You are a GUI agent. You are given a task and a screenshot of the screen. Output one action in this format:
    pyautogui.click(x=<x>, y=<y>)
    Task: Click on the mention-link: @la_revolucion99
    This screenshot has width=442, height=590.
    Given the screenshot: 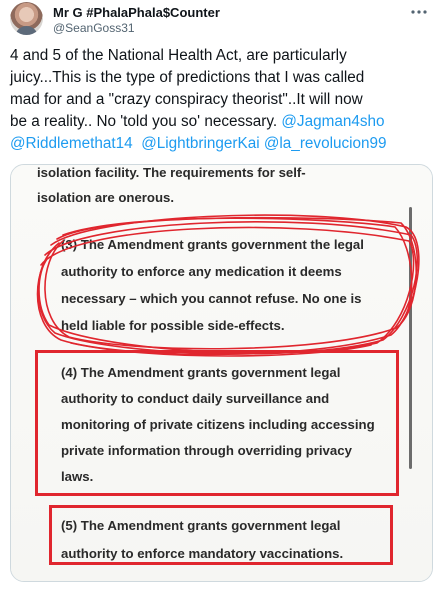 What is the action you would take?
    pyautogui.click(x=325, y=143)
    